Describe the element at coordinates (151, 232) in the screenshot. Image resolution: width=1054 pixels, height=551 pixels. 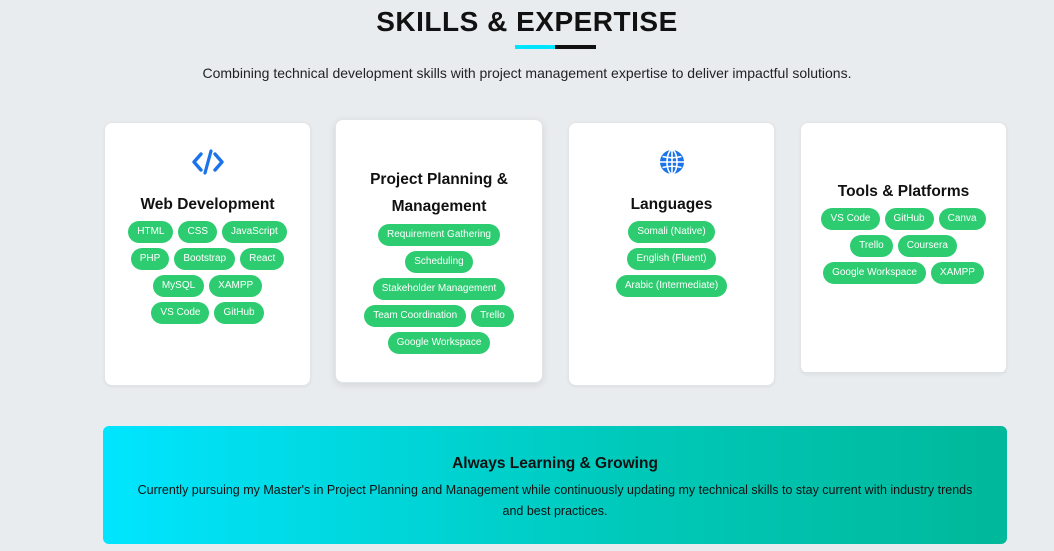
I see `skill-tag: HTML` at that location.